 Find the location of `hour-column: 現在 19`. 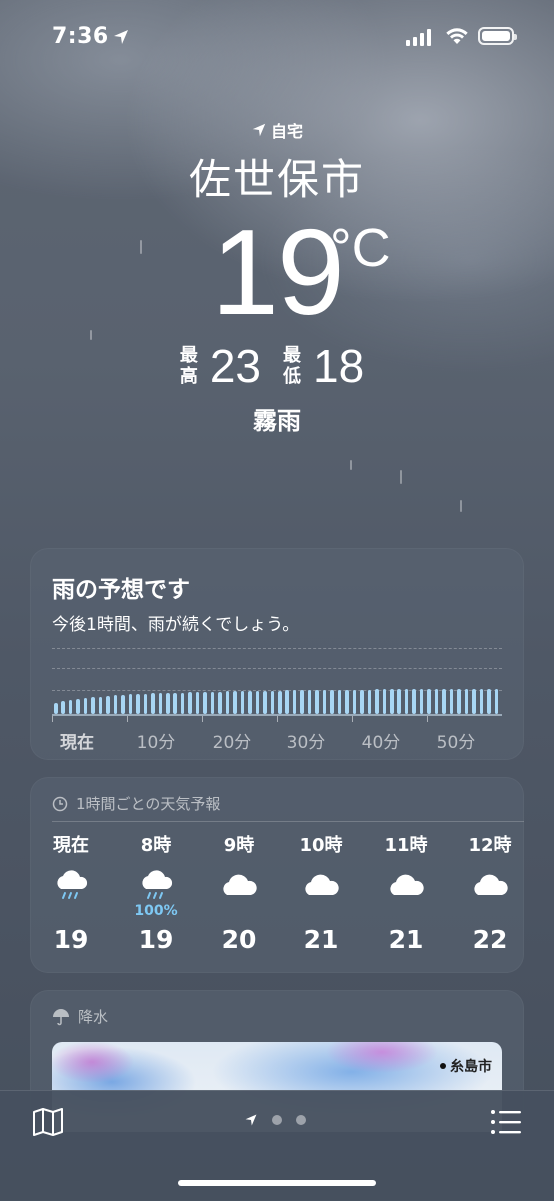

hour-column: 現在 19 is located at coordinates (71, 892).